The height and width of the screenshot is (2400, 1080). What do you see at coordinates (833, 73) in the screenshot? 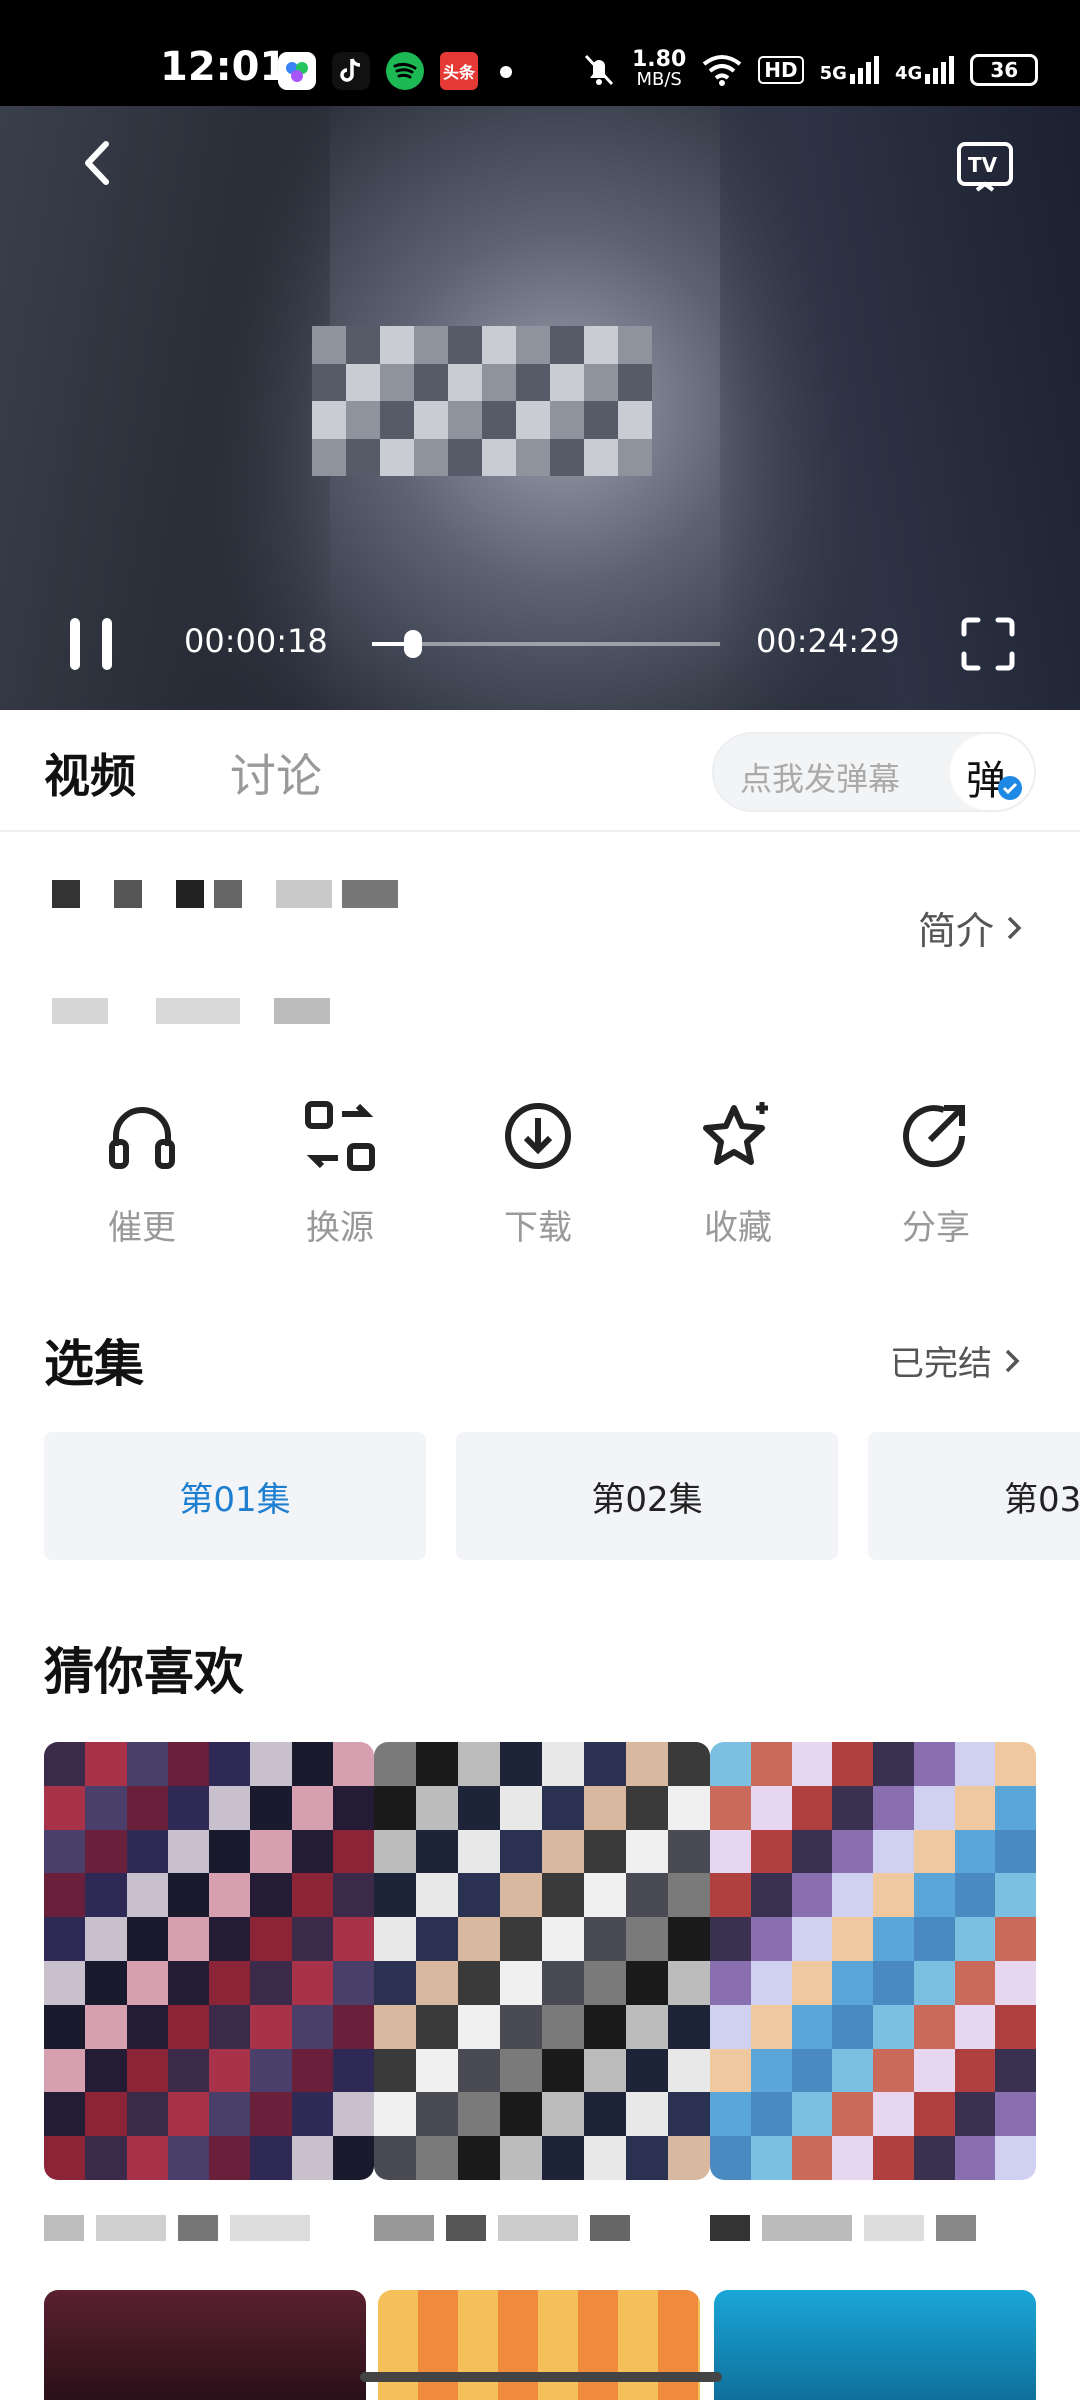
I see `signal-5g-label: 5G` at bounding box center [833, 73].